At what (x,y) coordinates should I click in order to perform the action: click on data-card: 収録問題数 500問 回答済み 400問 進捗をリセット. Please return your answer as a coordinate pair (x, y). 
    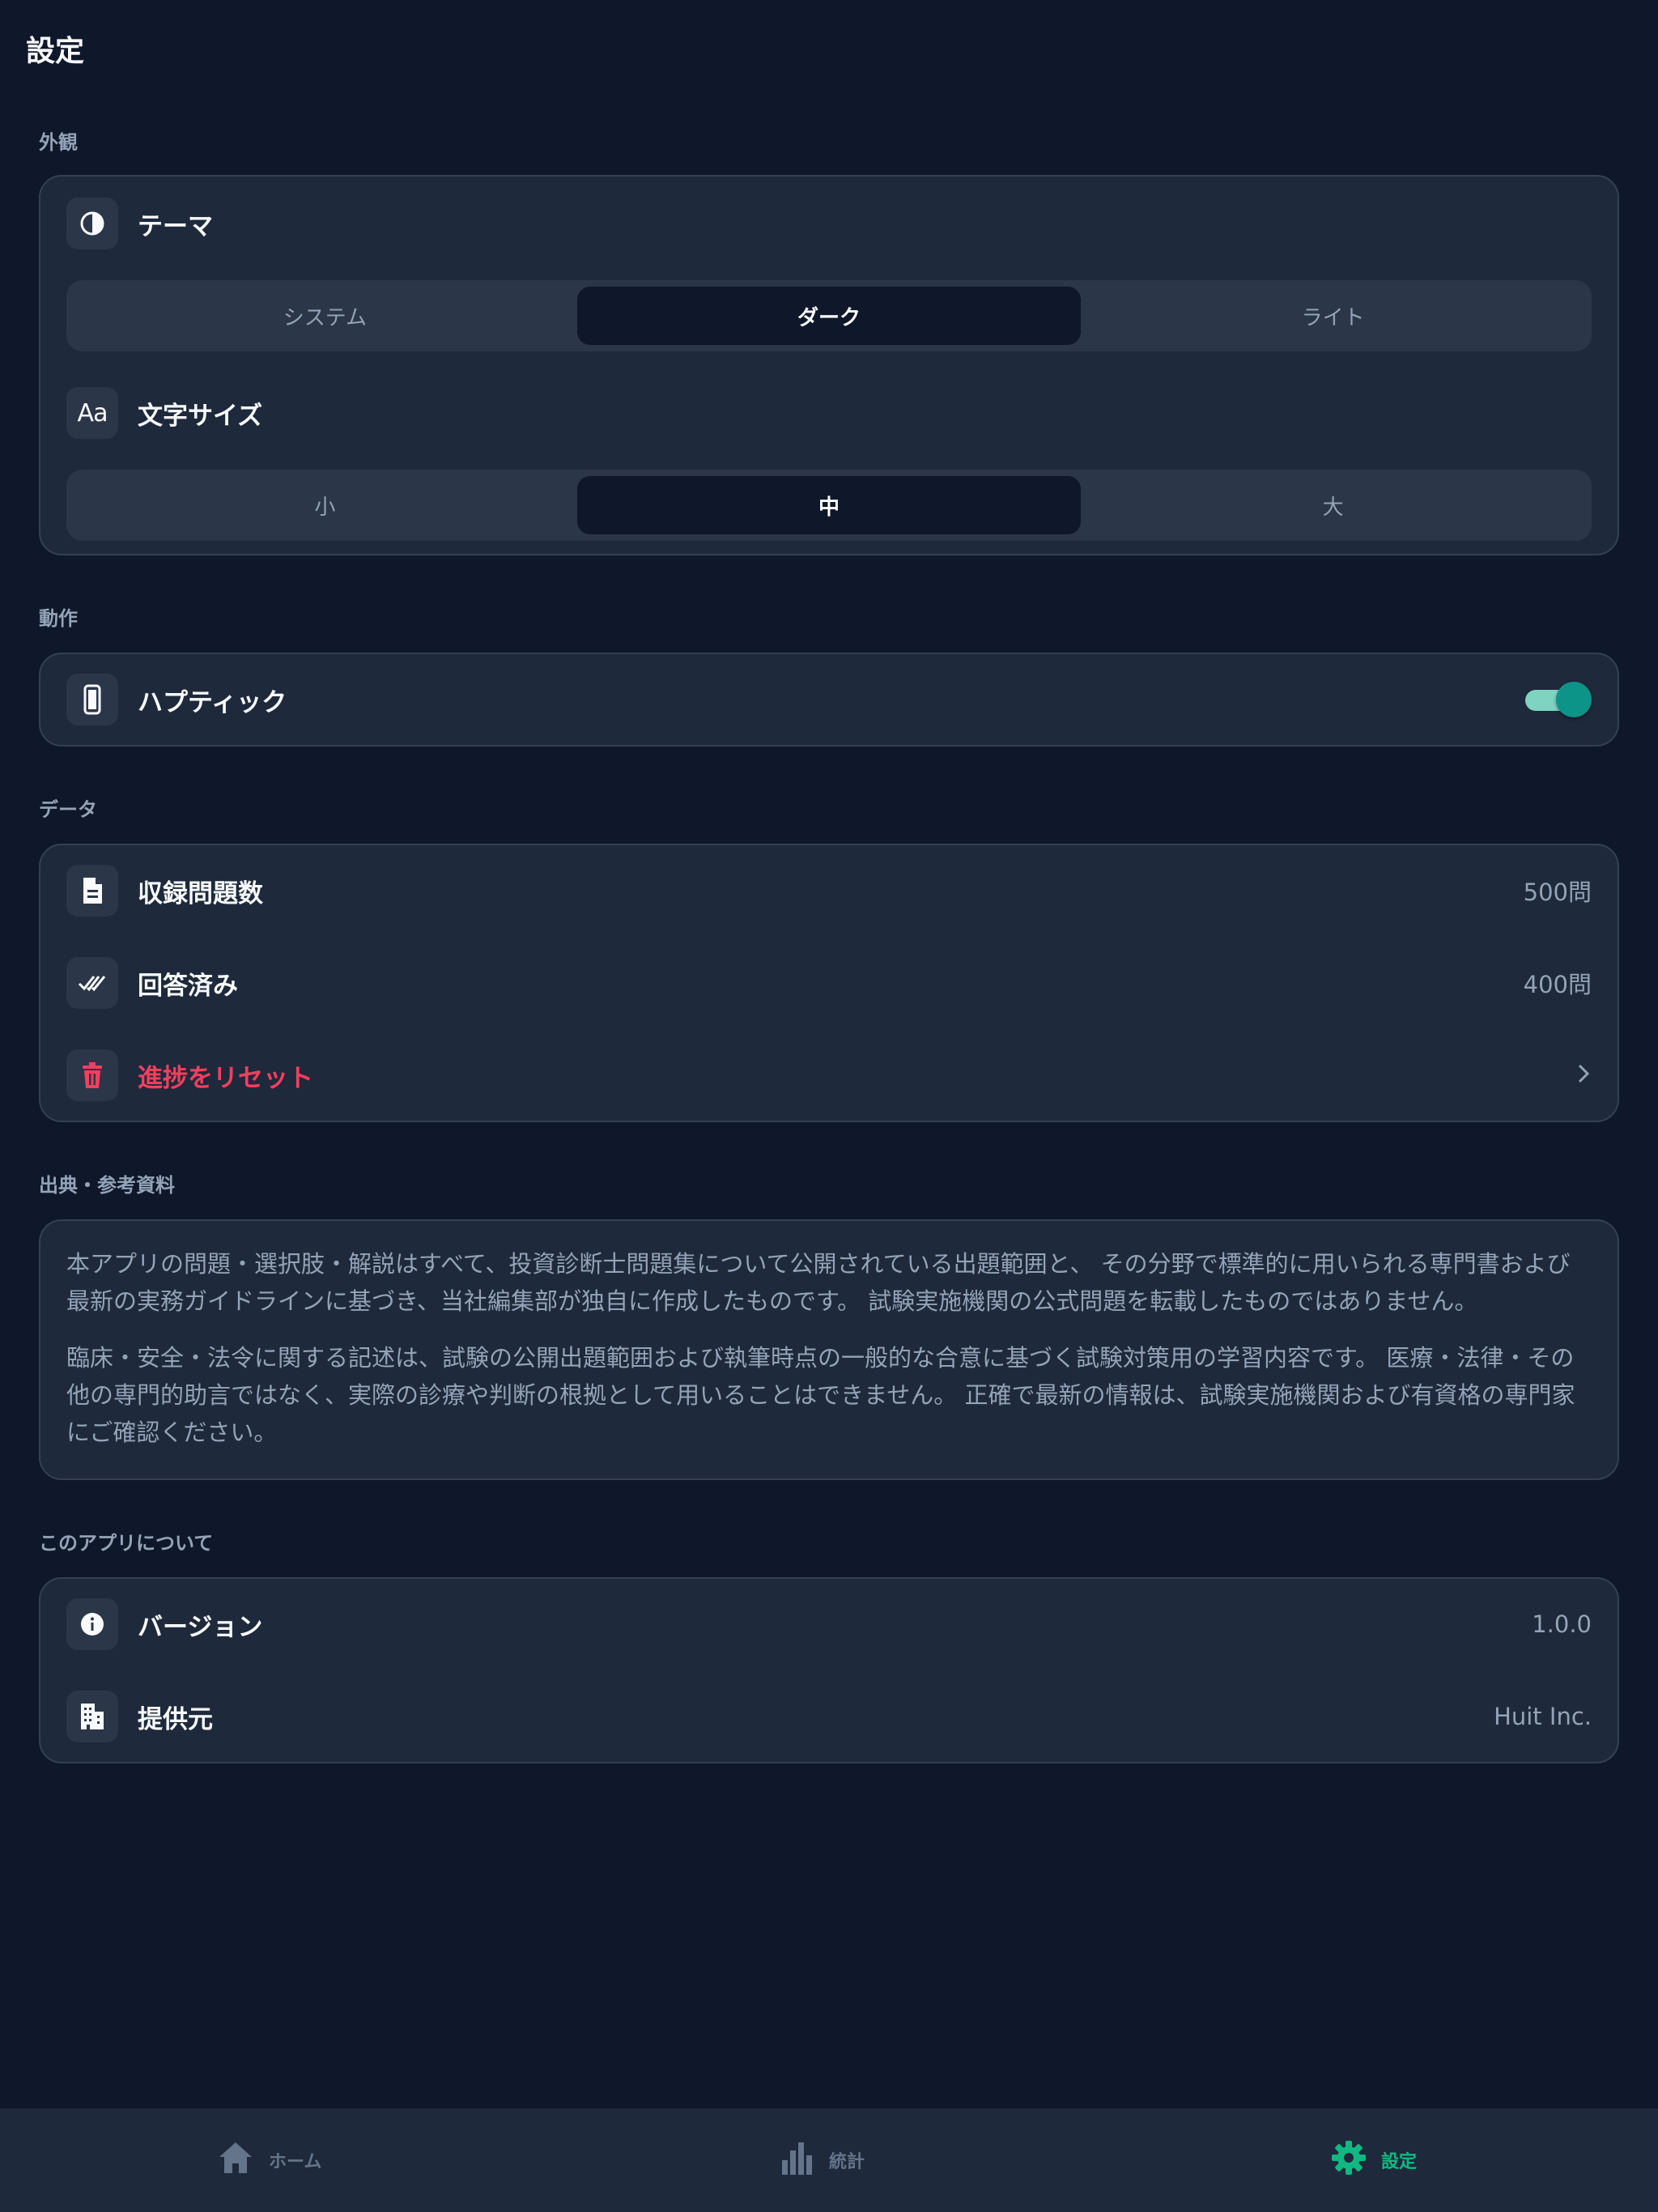
    Looking at the image, I should click on (829, 983).